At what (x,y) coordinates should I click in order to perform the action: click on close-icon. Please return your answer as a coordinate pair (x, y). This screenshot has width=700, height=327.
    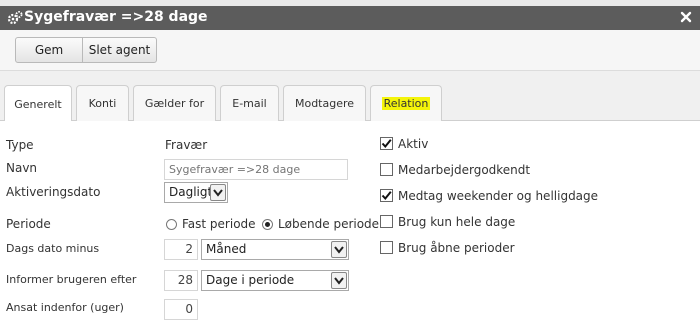
    Looking at the image, I should click on (686, 17).